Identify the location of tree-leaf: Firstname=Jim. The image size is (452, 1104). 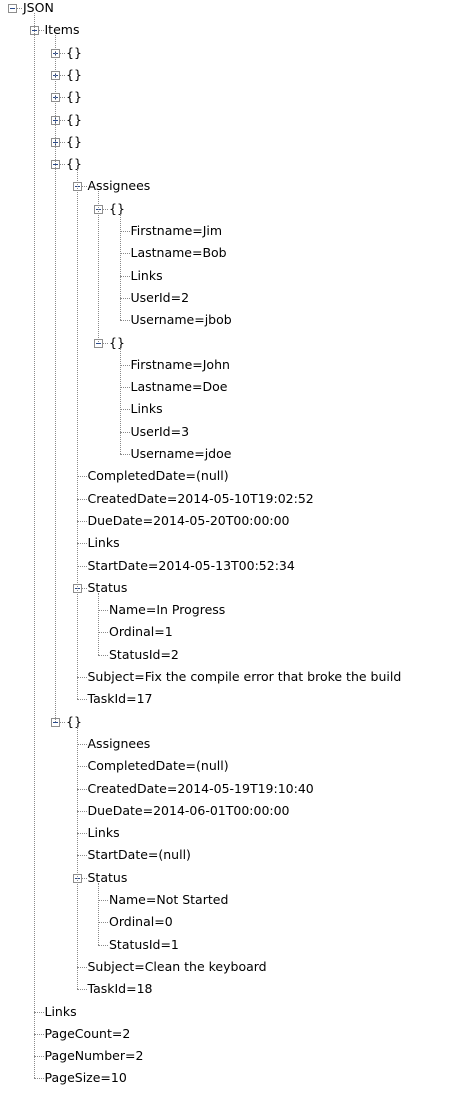
(177, 231).